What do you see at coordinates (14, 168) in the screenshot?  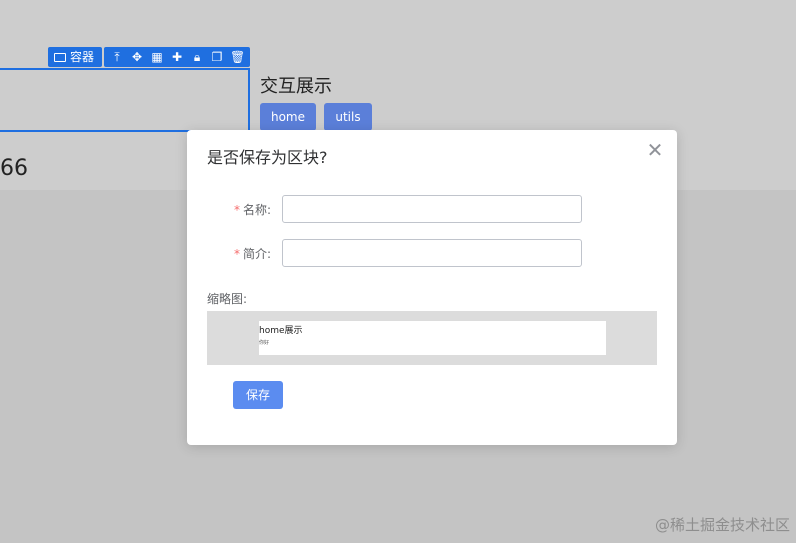 I see `canvas-number-text: 66` at bounding box center [14, 168].